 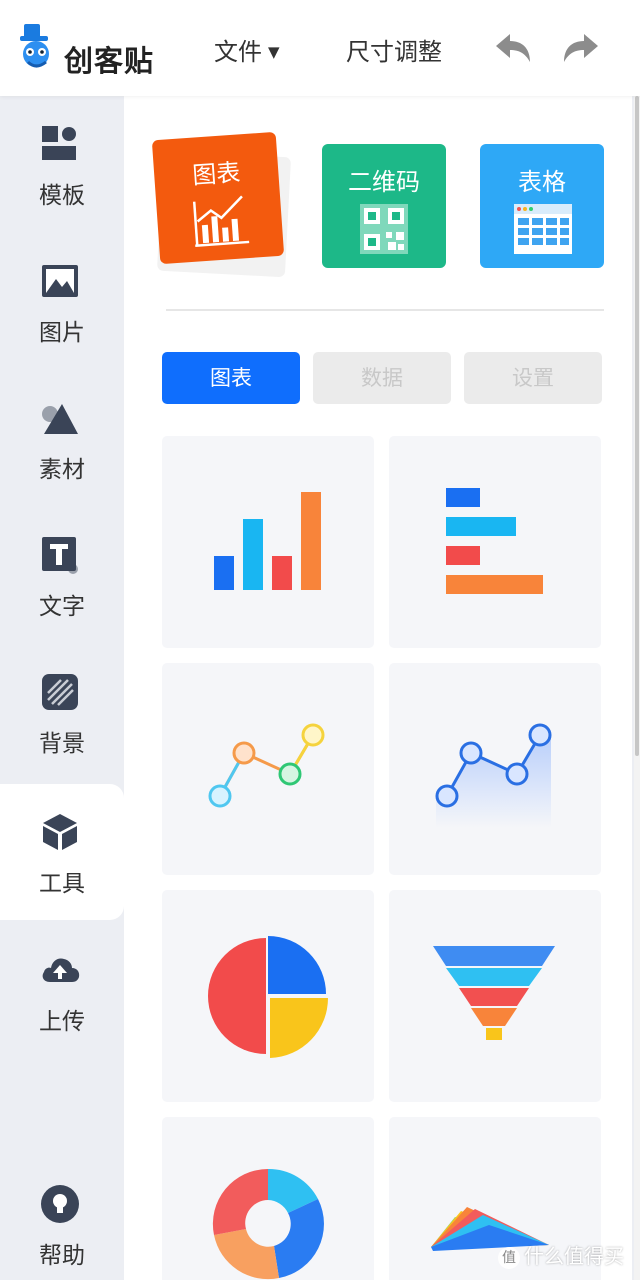 What do you see at coordinates (109, 61) in the screenshot?
I see `logo-text: 创客贴` at bounding box center [109, 61].